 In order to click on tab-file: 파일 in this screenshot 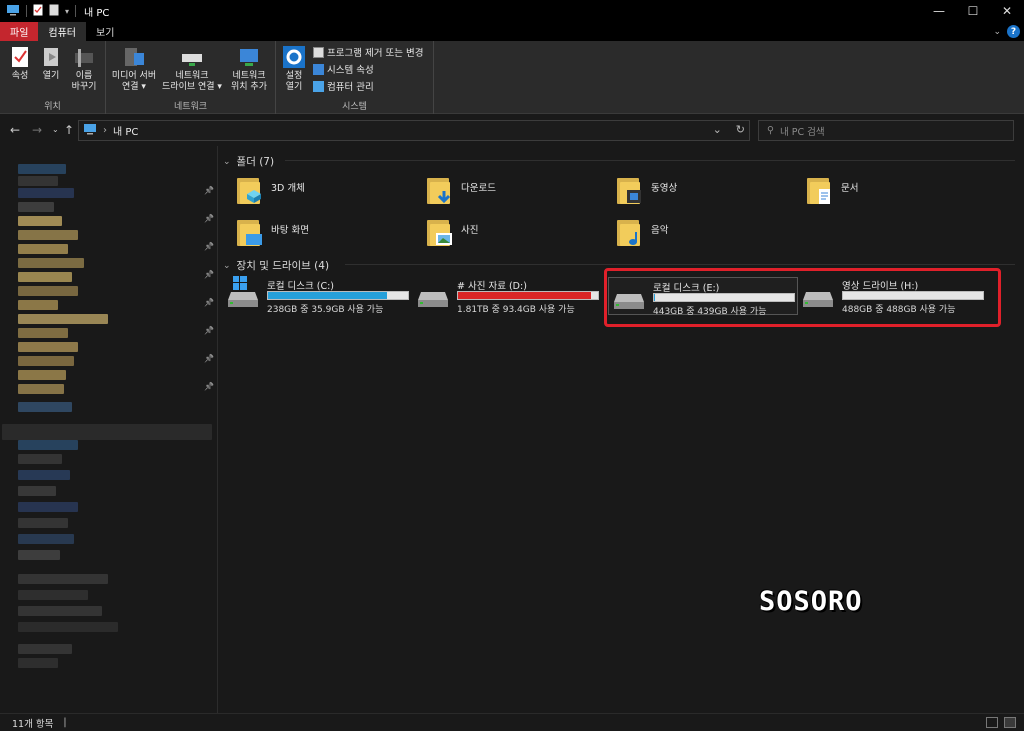, I will do `click(19, 31)`.